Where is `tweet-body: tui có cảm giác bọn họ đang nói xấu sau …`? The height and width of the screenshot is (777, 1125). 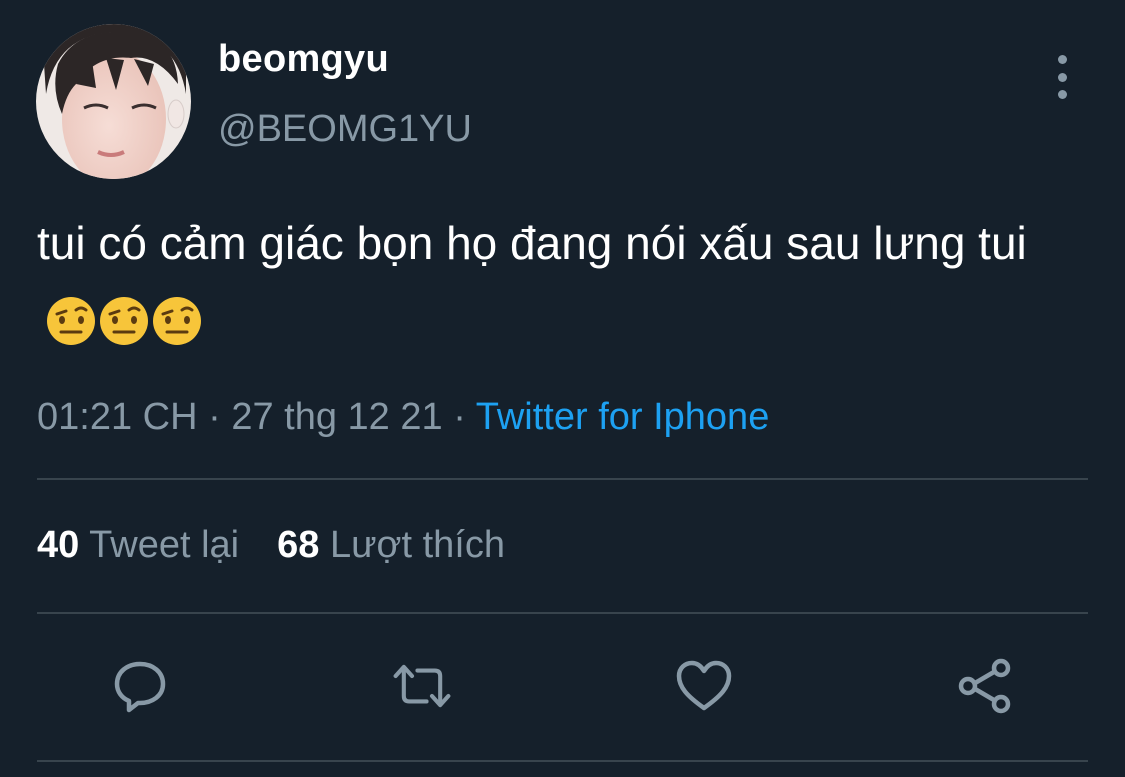
tweet-body: tui có cảm giác bọn họ đang nói xấu sau … is located at coordinates (532, 243).